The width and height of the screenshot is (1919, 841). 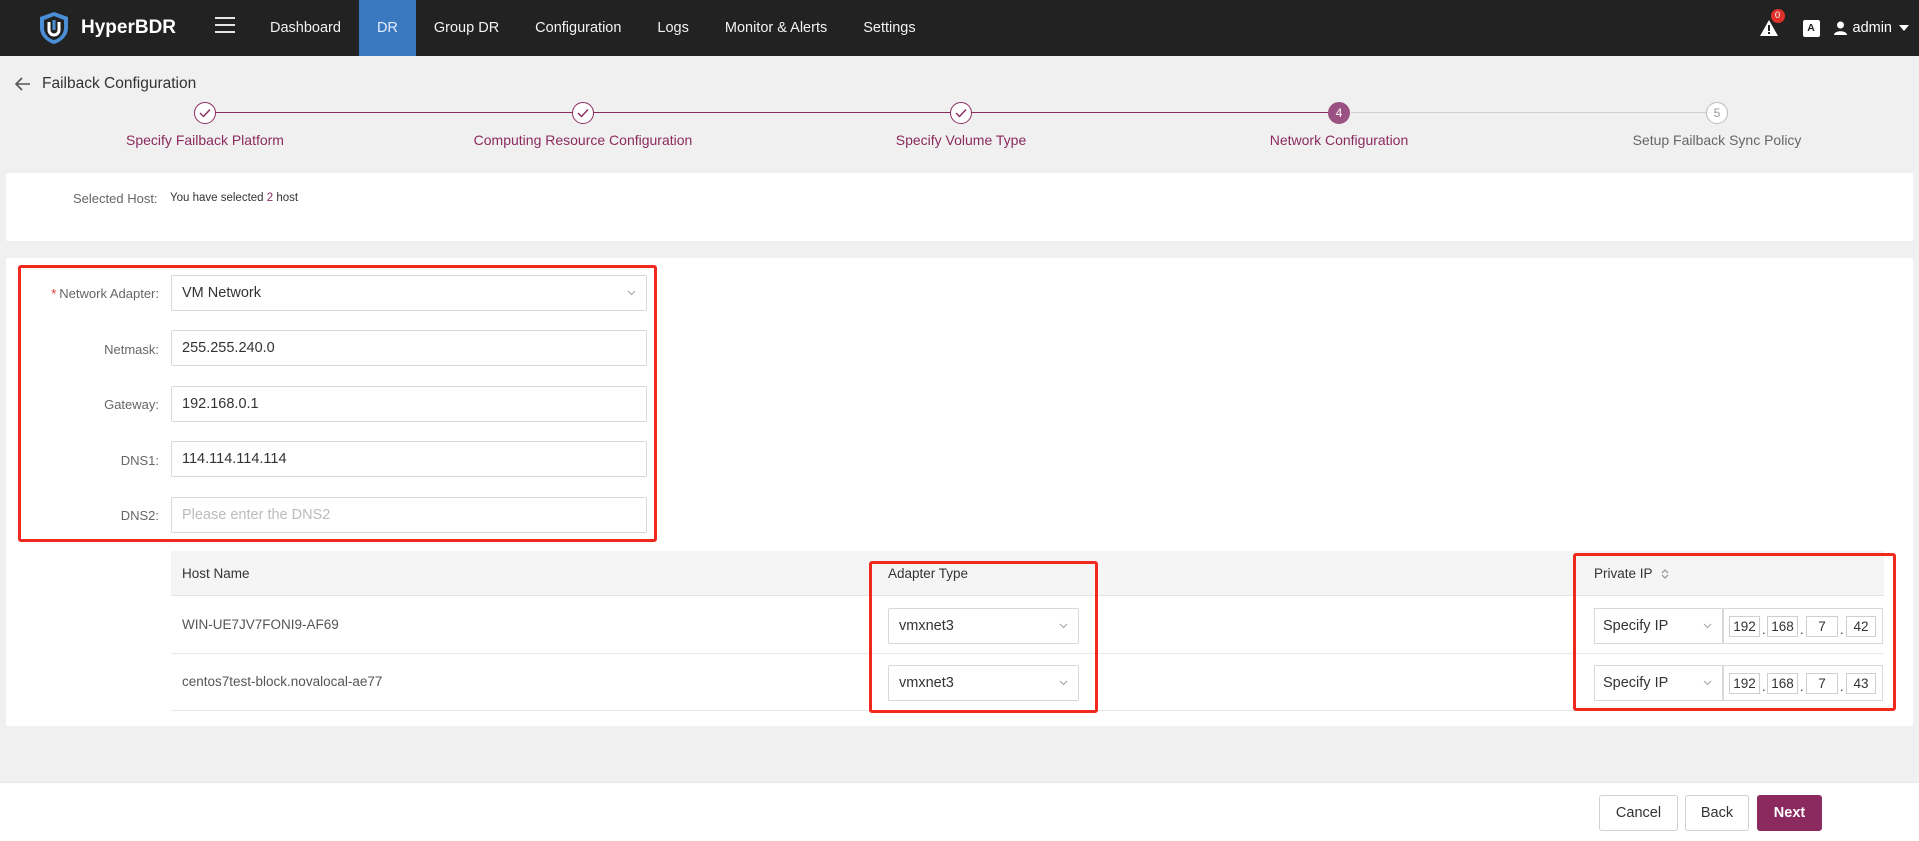 I want to click on step-1-label: Specify Failback Platform, so click(x=205, y=140).